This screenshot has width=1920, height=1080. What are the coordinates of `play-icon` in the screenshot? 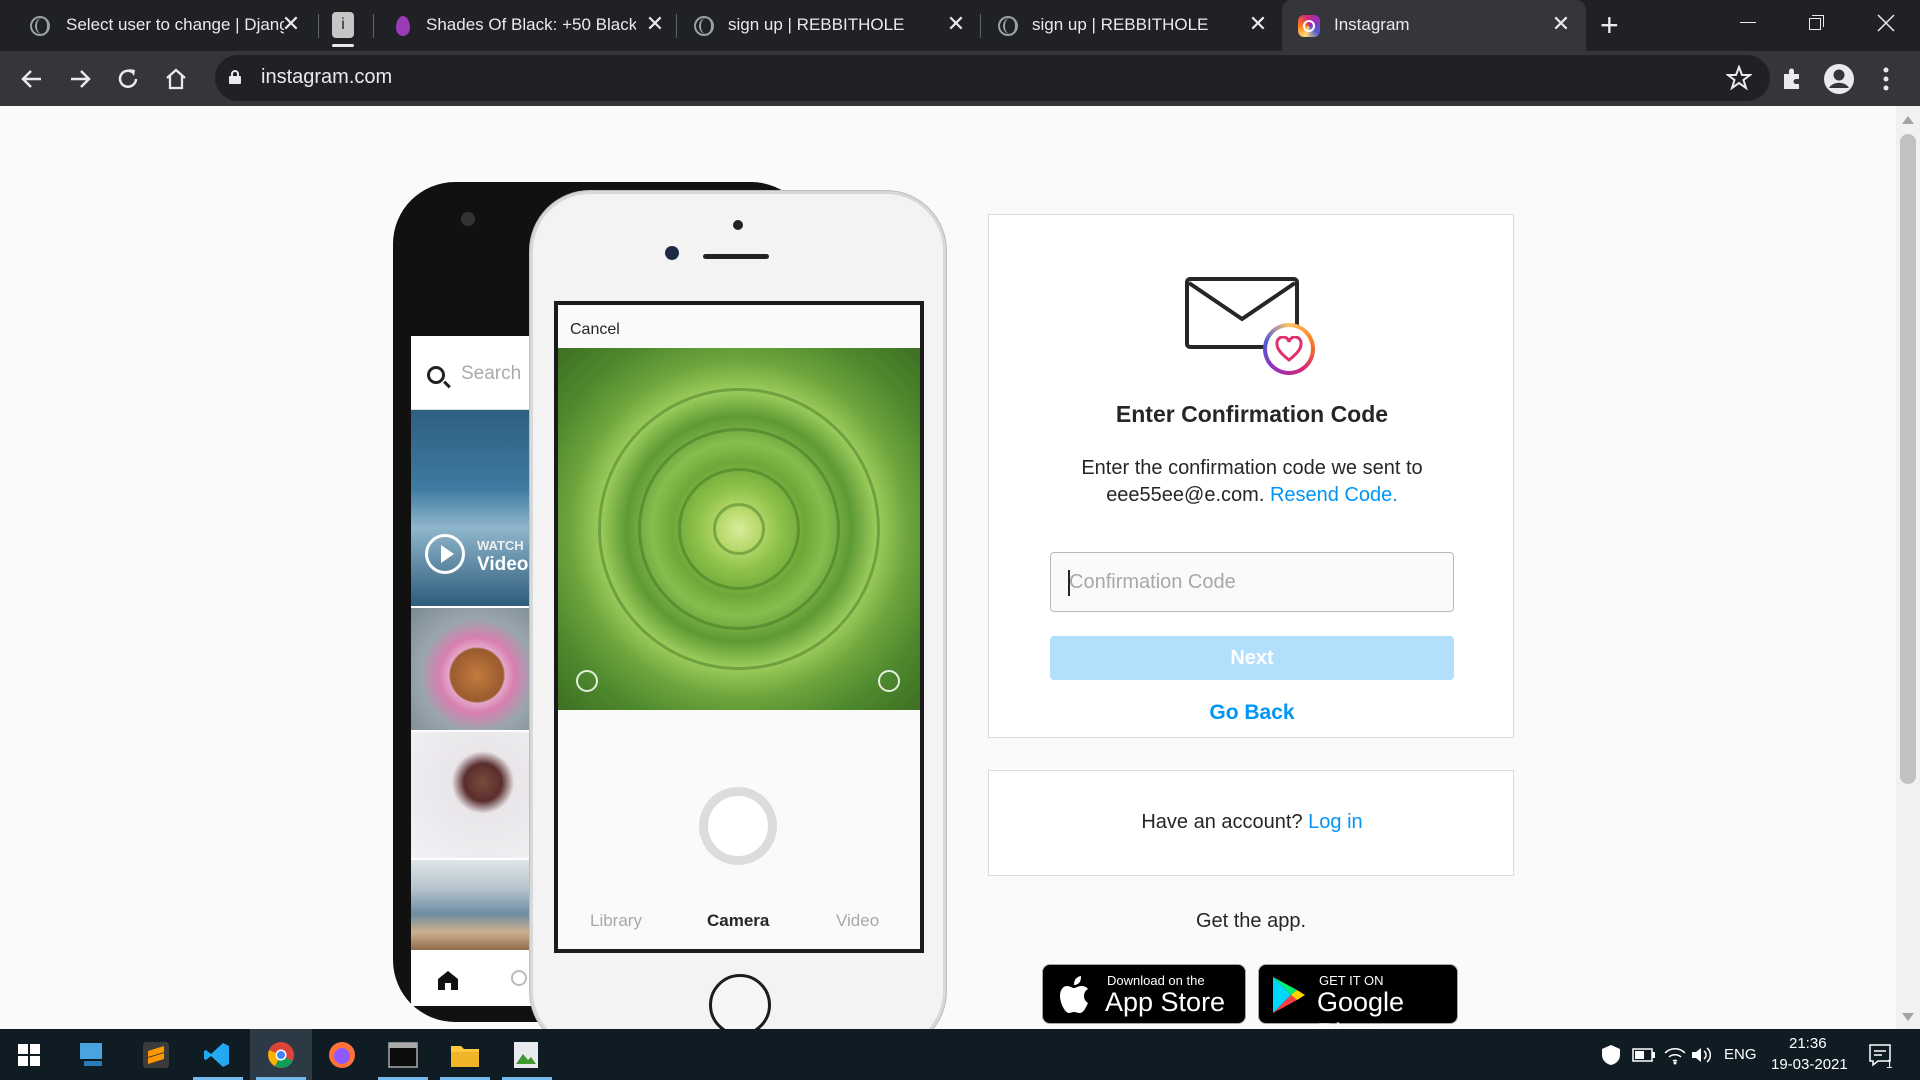 It's located at (445, 554).